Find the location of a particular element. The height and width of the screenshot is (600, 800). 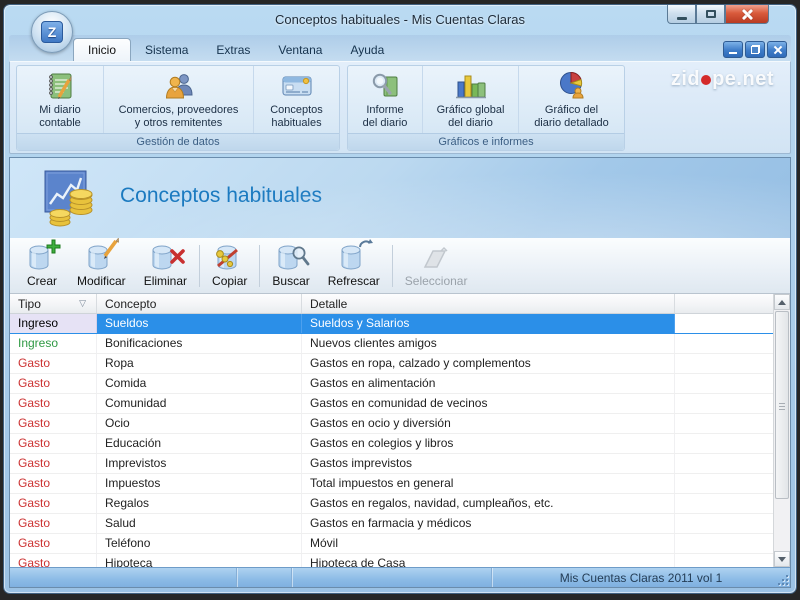

ribbon-button-informe-del-diario: Informe del diario is located at coordinates (385, 99).